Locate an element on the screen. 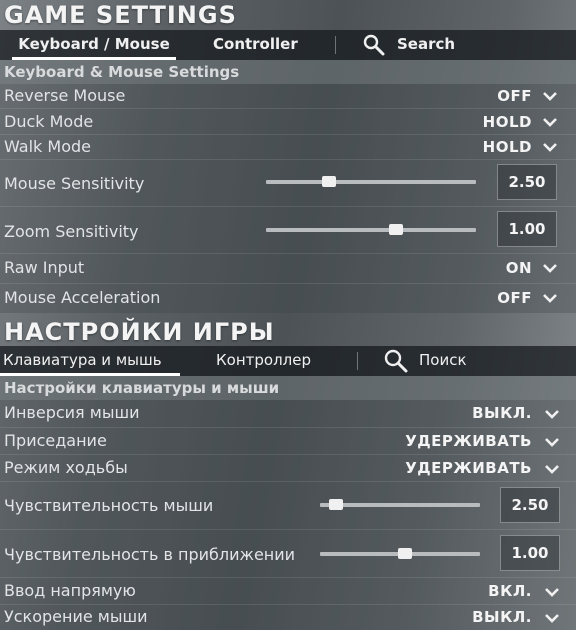  dropdown-value: ВКЛ. is located at coordinates (510, 591).